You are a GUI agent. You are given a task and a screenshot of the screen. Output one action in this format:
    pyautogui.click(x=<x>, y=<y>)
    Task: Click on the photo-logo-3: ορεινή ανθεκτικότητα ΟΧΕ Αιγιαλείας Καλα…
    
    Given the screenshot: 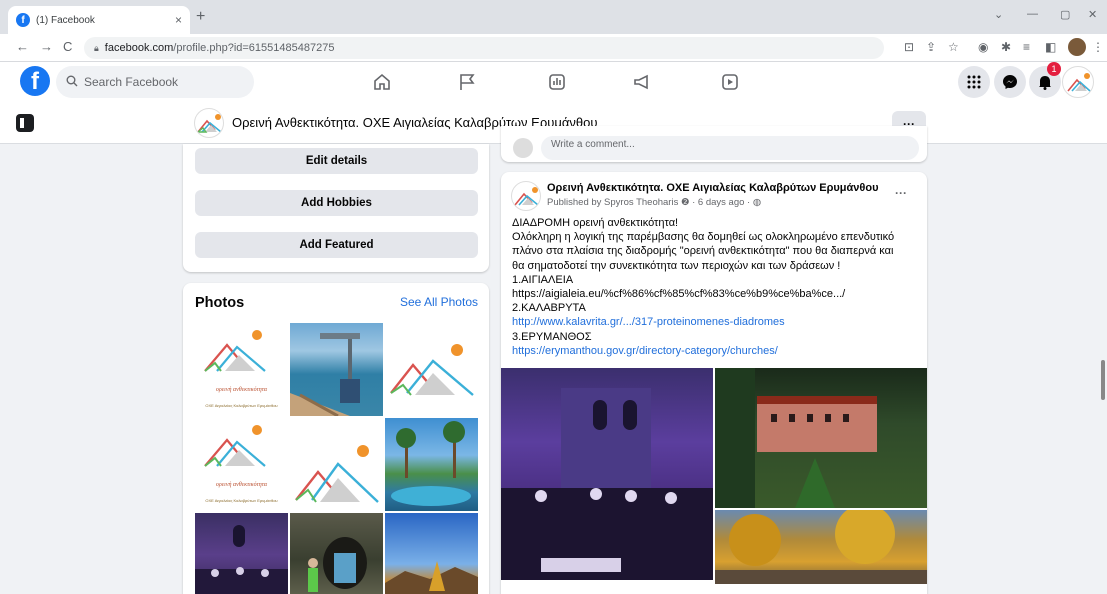 What is the action you would take?
    pyautogui.click(x=241, y=464)
    